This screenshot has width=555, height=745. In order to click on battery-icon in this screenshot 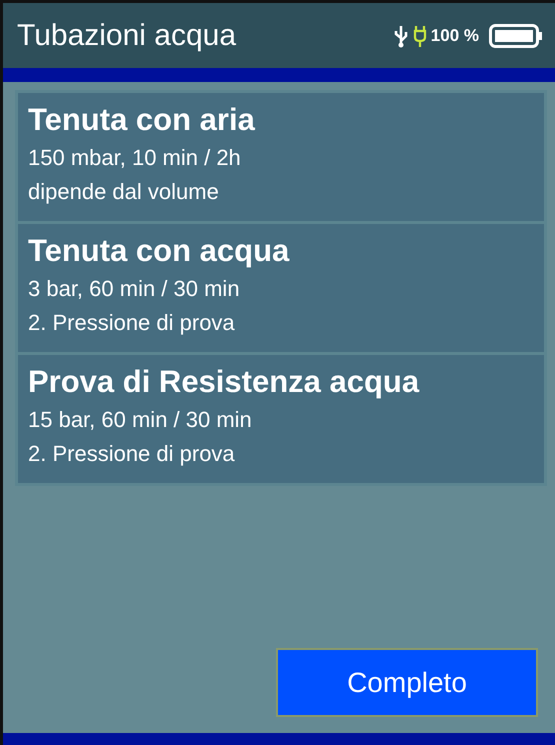, I will do `click(516, 35)`.